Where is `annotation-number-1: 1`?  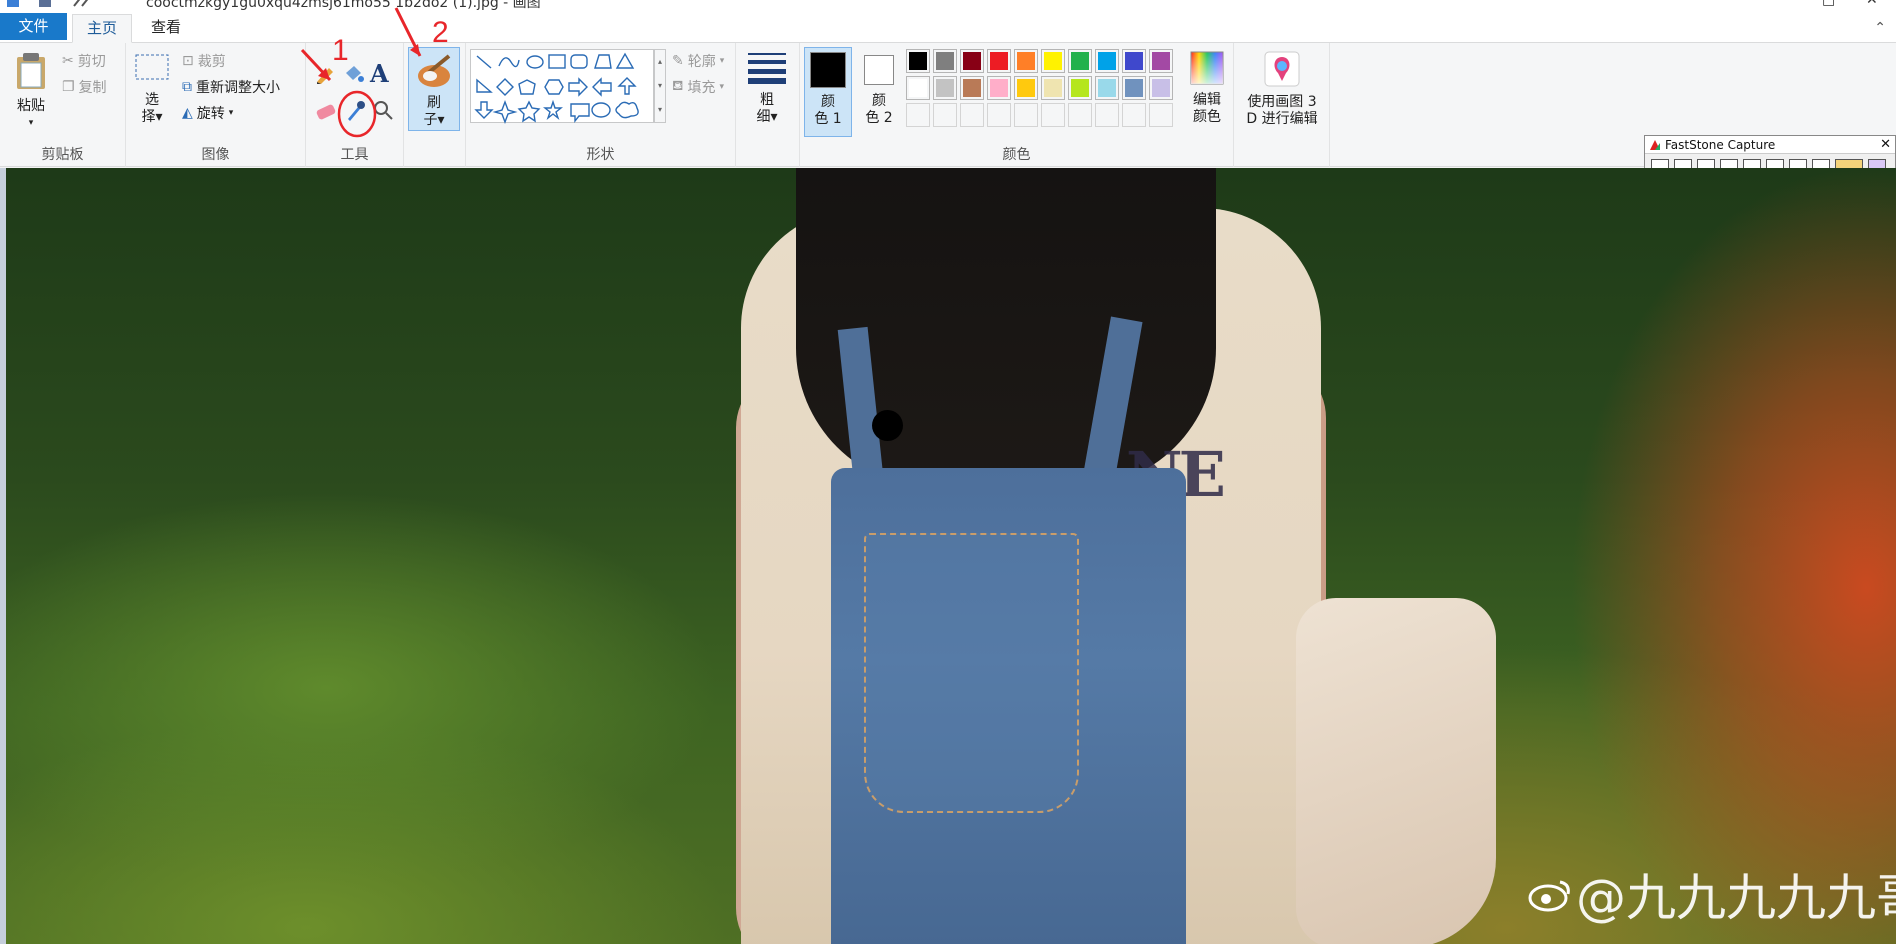
annotation-number-1: 1 is located at coordinates (340, 50).